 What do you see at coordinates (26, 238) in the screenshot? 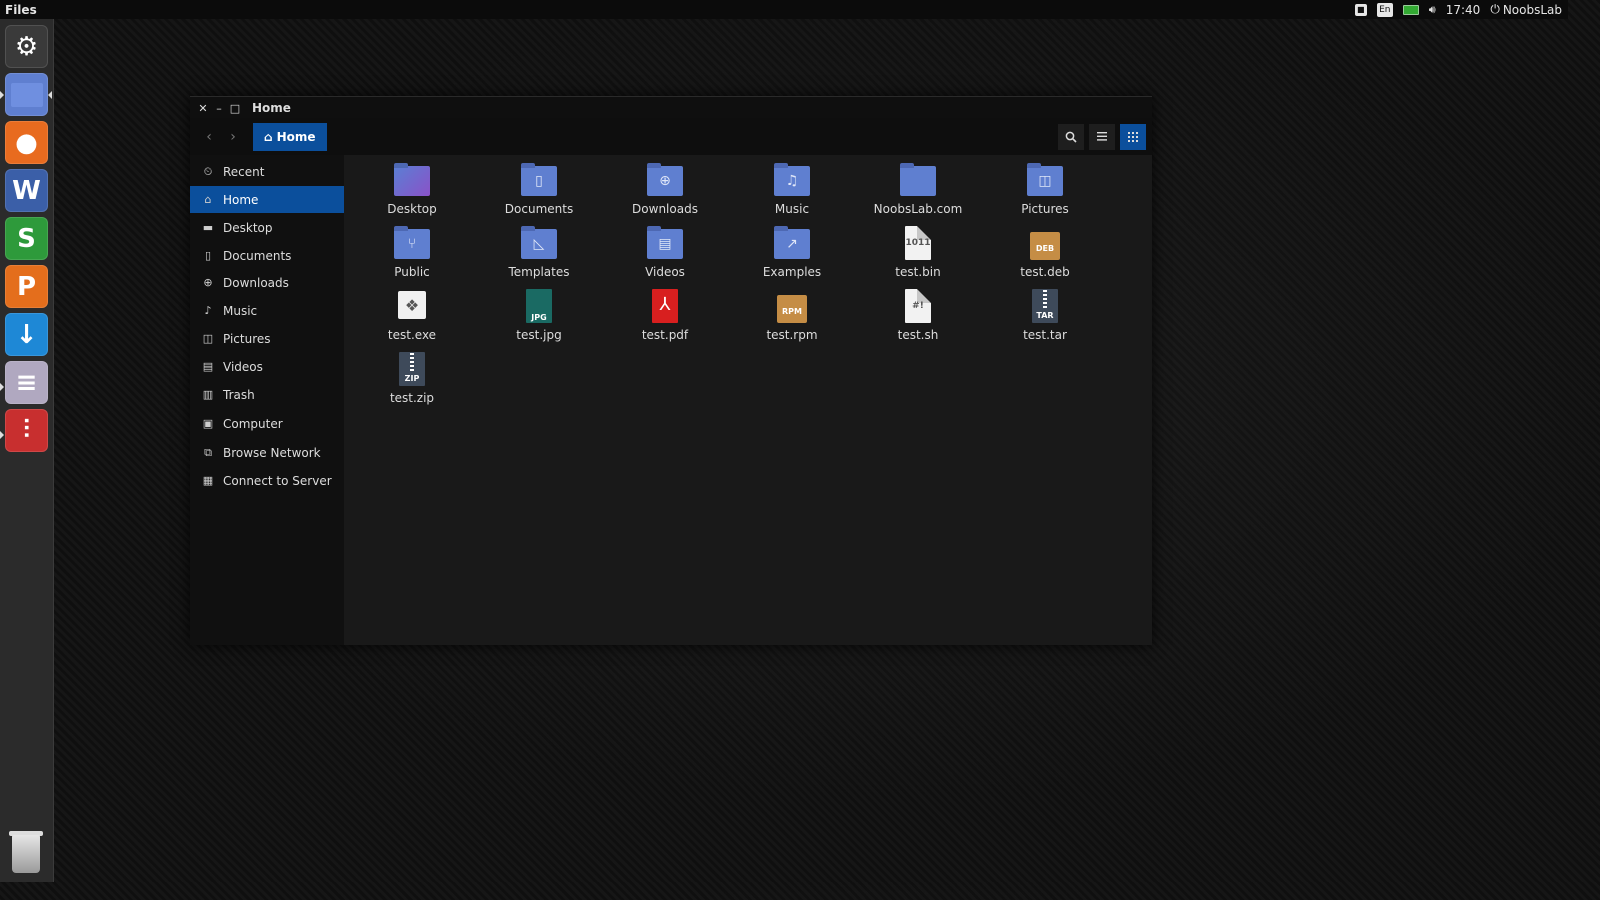
I see `launcher-spreadsheet: S` at bounding box center [26, 238].